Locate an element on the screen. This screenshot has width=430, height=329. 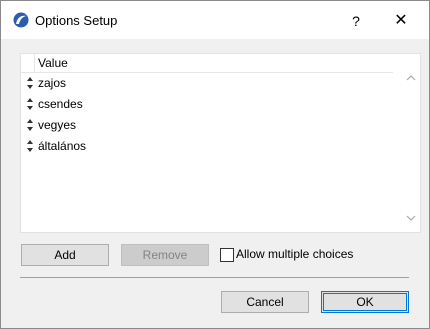
list-item-label: zajos is located at coordinates (52, 83).